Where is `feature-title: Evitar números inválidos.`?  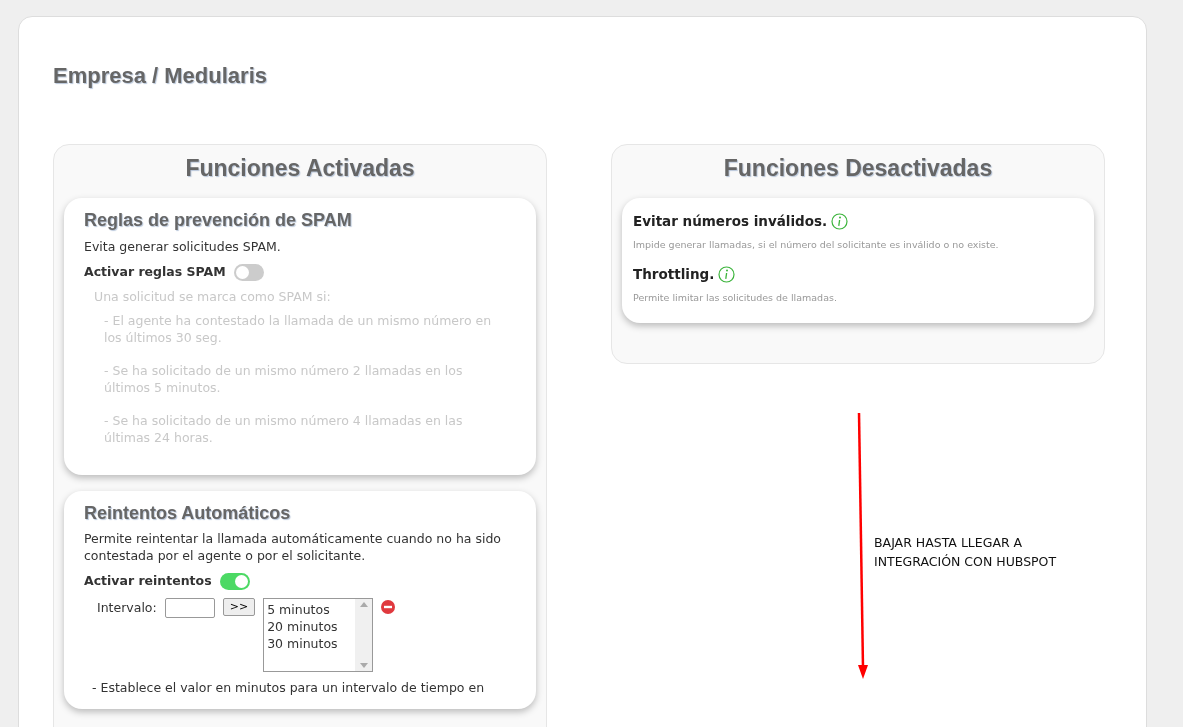 feature-title: Evitar números inválidos. is located at coordinates (730, 221).